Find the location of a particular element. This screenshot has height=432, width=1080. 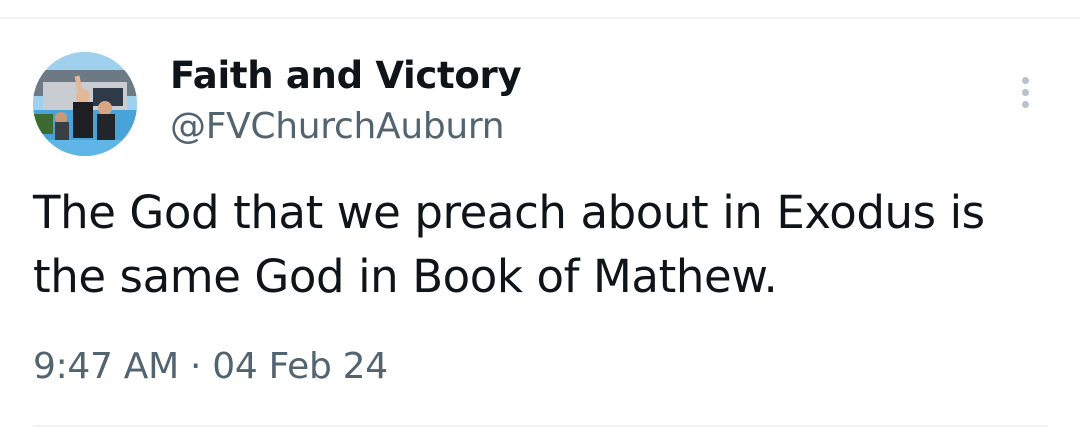

author-handle: @FVChurchAuburn is located at coordinates (337, 127).